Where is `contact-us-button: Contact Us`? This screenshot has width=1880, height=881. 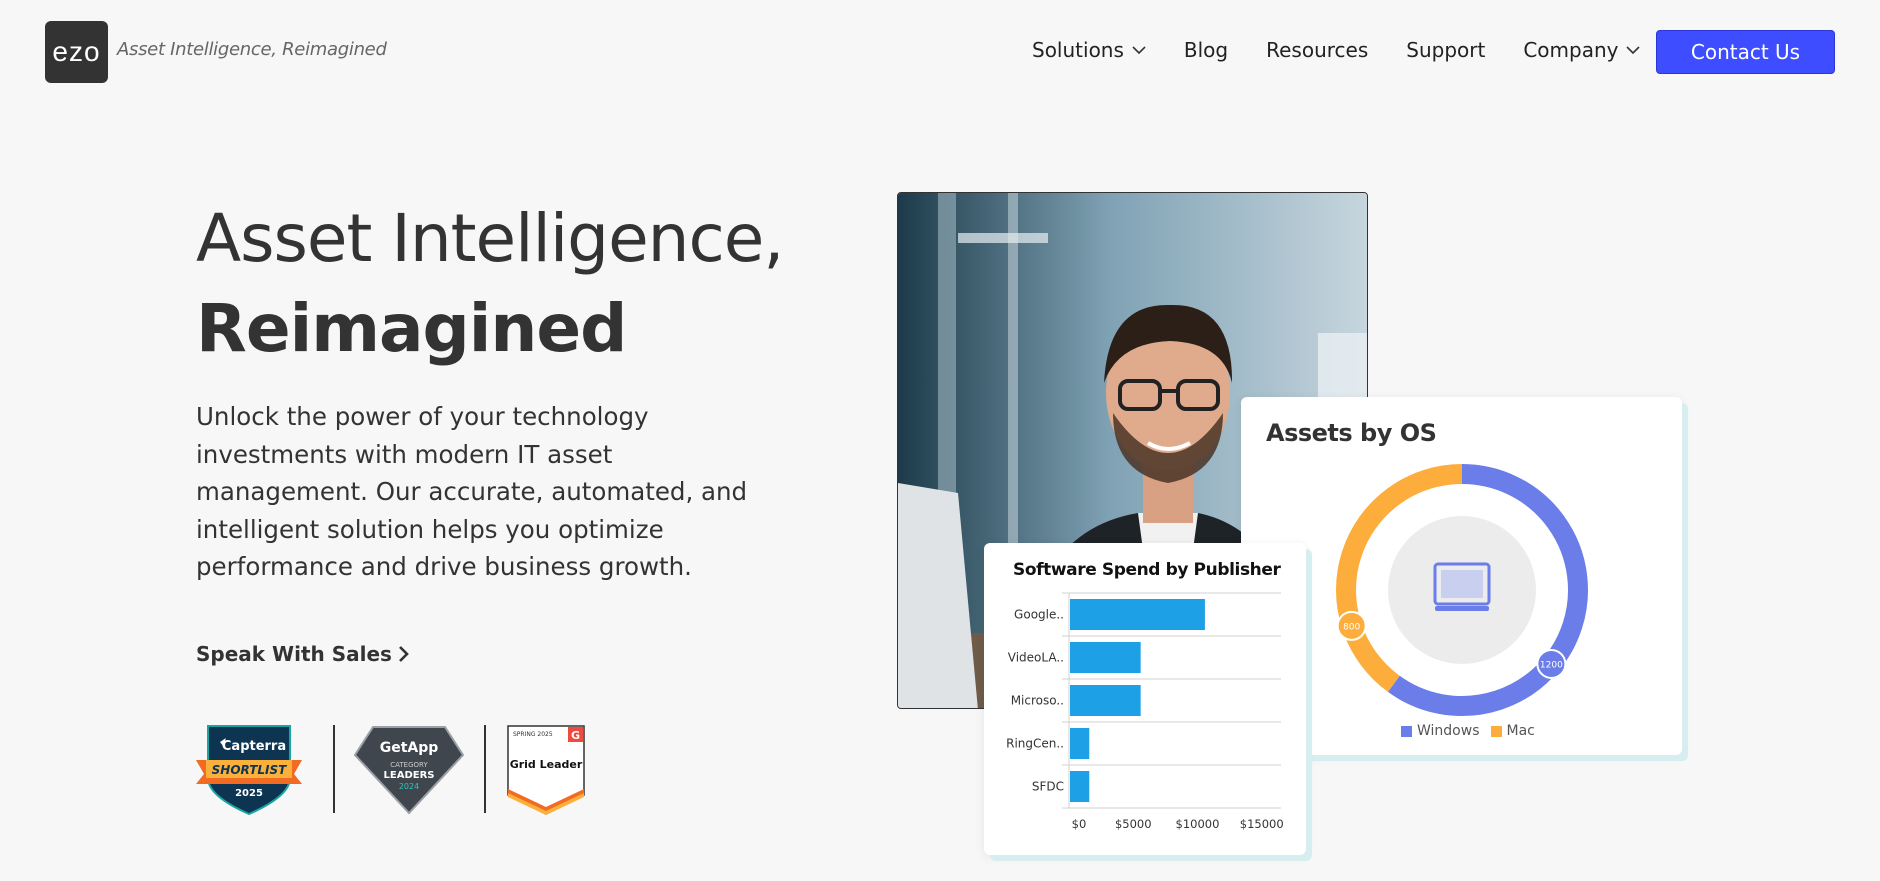
contact-us-button: Contact Us is located at coordinates (1745, 52).